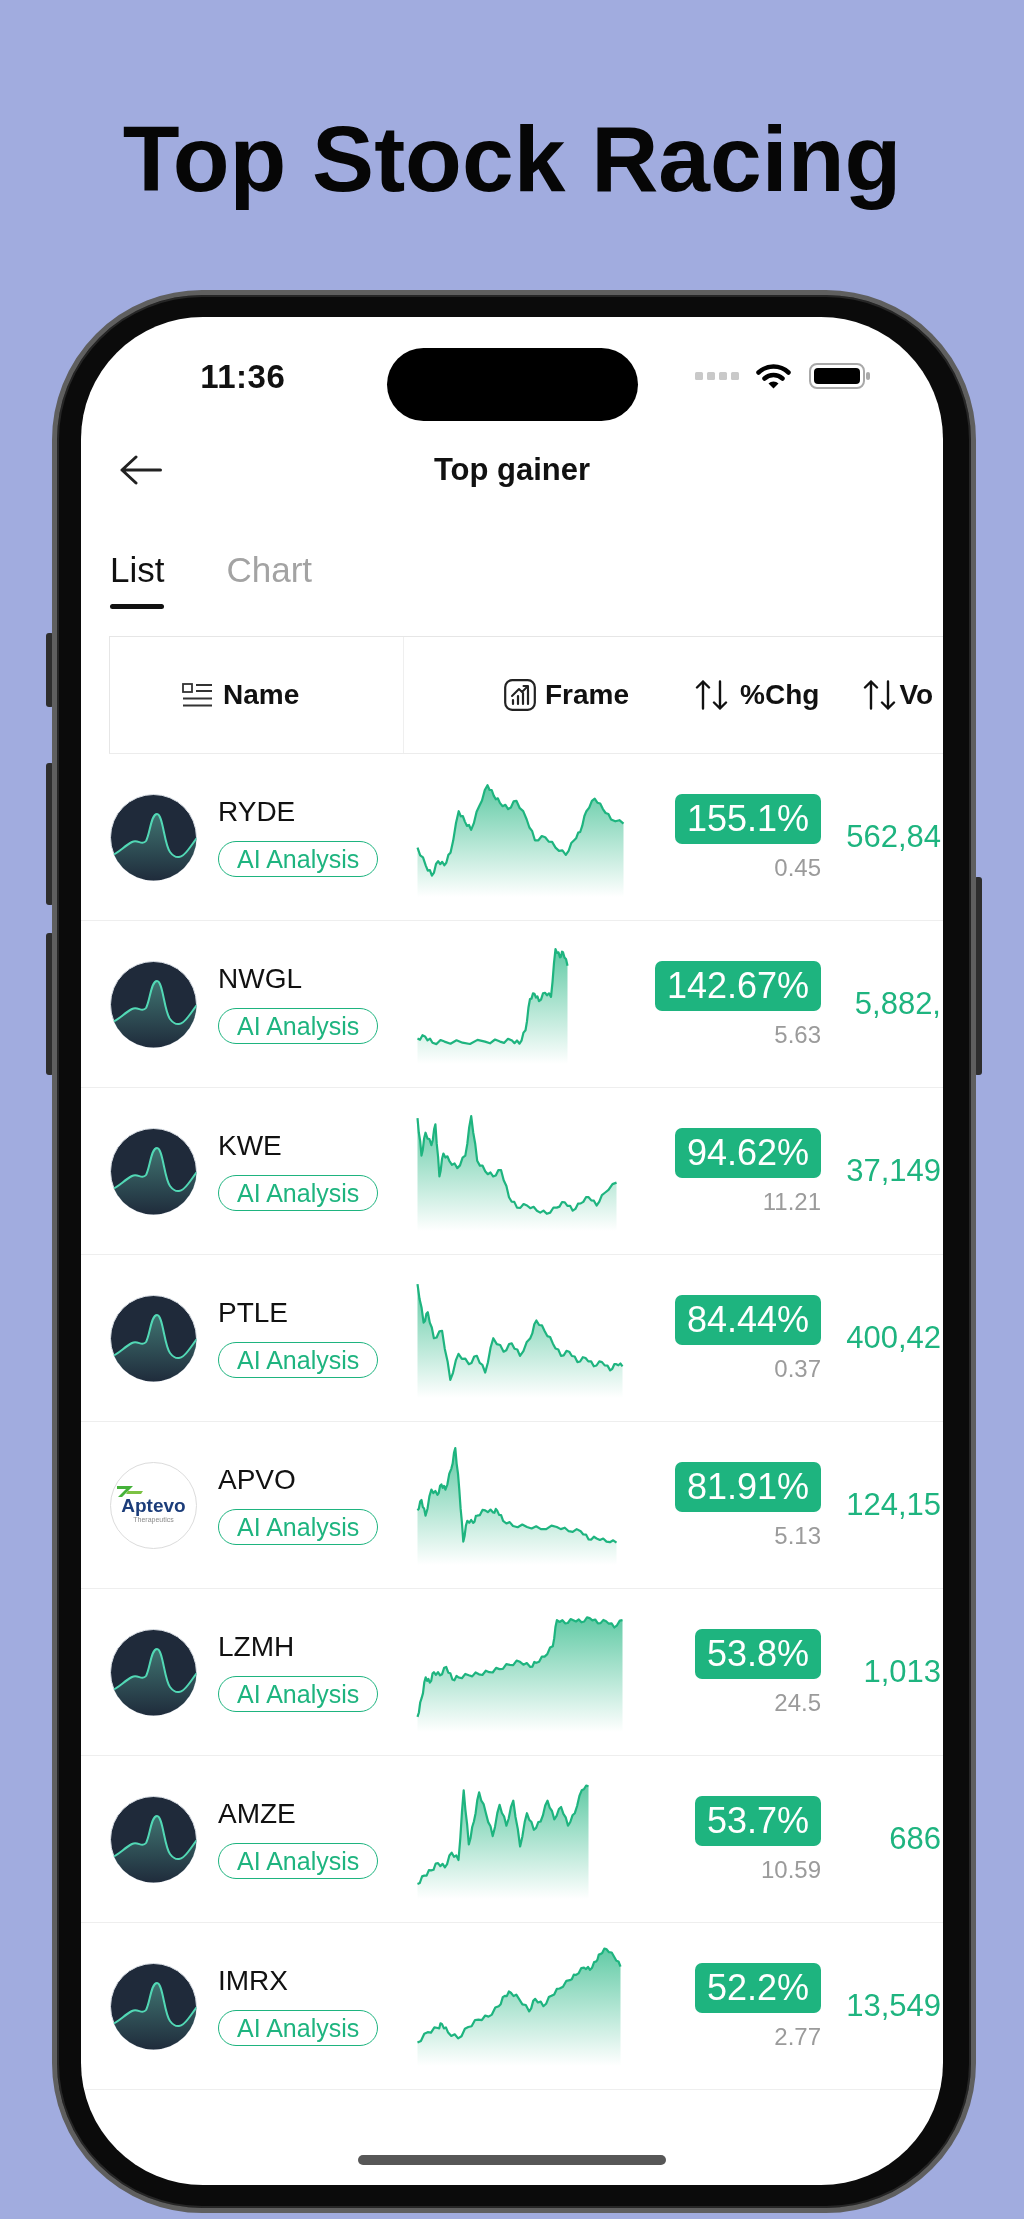  Describe the element at coordinates (747, 819) in the screenshot. I see `change-badge: 155.1%` at that location.